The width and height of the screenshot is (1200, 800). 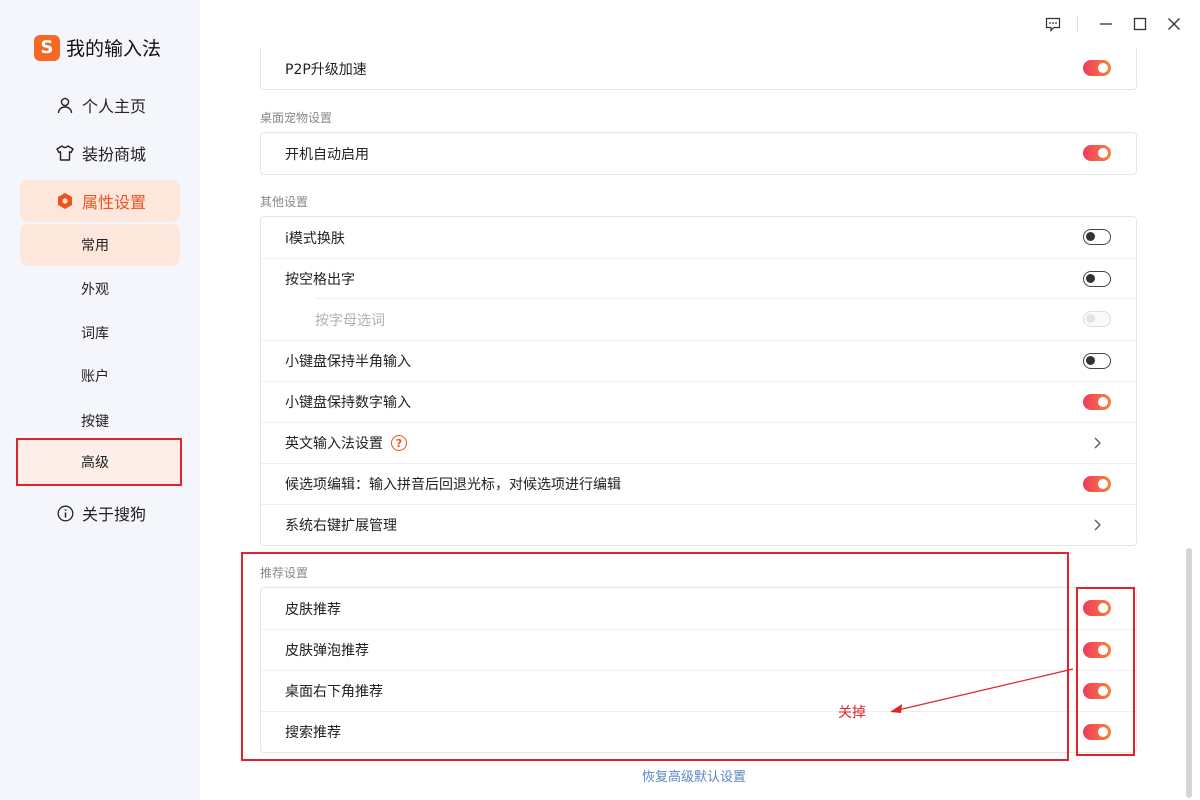 I want to click on setting-label: 小键盘保持半角输入, so click(x=348, y=362).